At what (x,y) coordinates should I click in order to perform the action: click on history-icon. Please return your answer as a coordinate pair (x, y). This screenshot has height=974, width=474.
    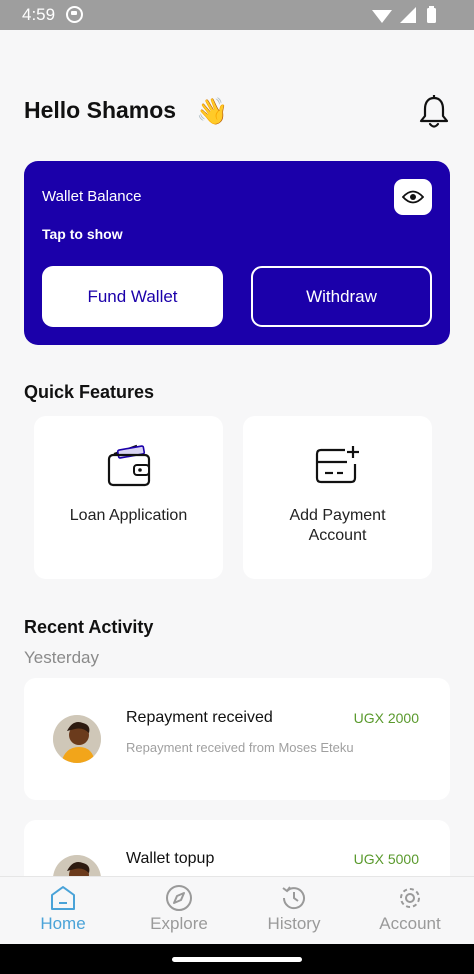
    Looking at the image, I should click on (293, 898).